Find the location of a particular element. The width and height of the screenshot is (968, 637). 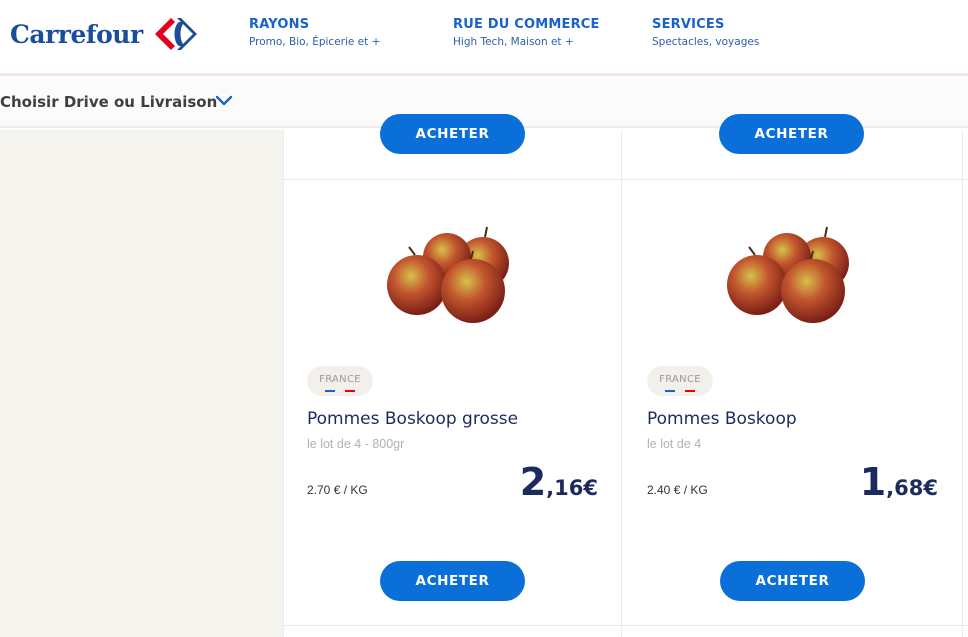

nav-services: SERVICES Spectacles, voyages is located at coordinates (705, 32).